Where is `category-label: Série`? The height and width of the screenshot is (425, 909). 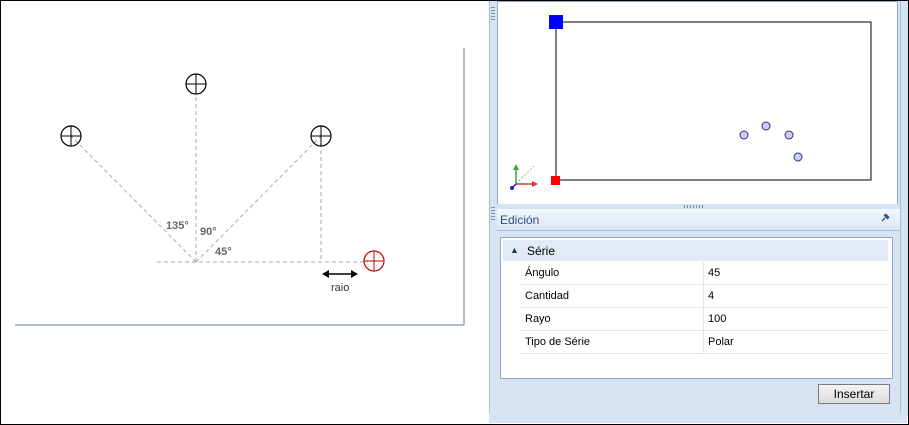
category-label: Série is located at coordinates (541, 251).